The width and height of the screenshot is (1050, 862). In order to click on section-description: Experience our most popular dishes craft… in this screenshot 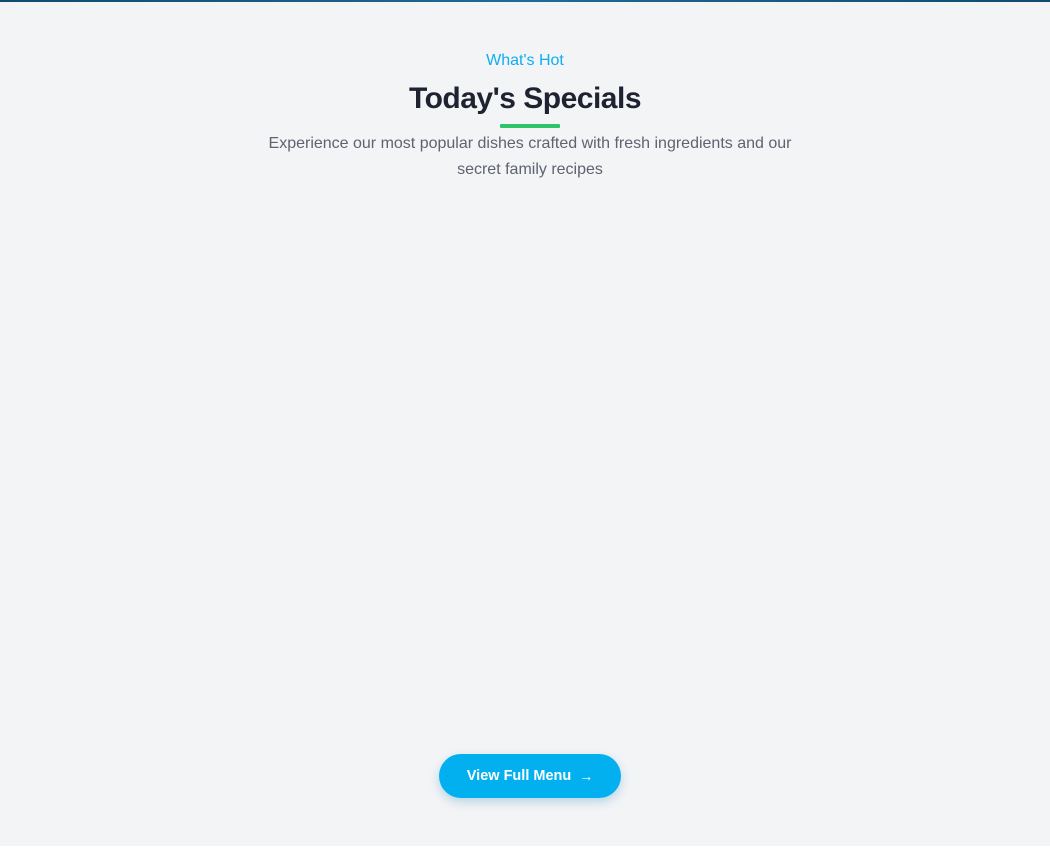, I will do `click(530, 156)`.